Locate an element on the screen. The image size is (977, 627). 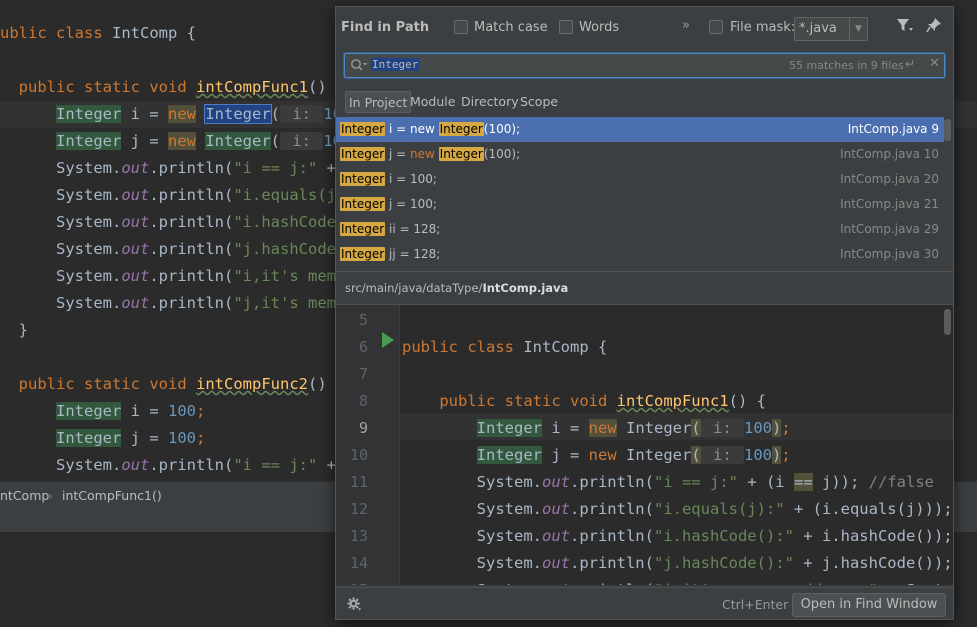
file-mask-combo: *.java ▼ is located at coordinates (831, 29).